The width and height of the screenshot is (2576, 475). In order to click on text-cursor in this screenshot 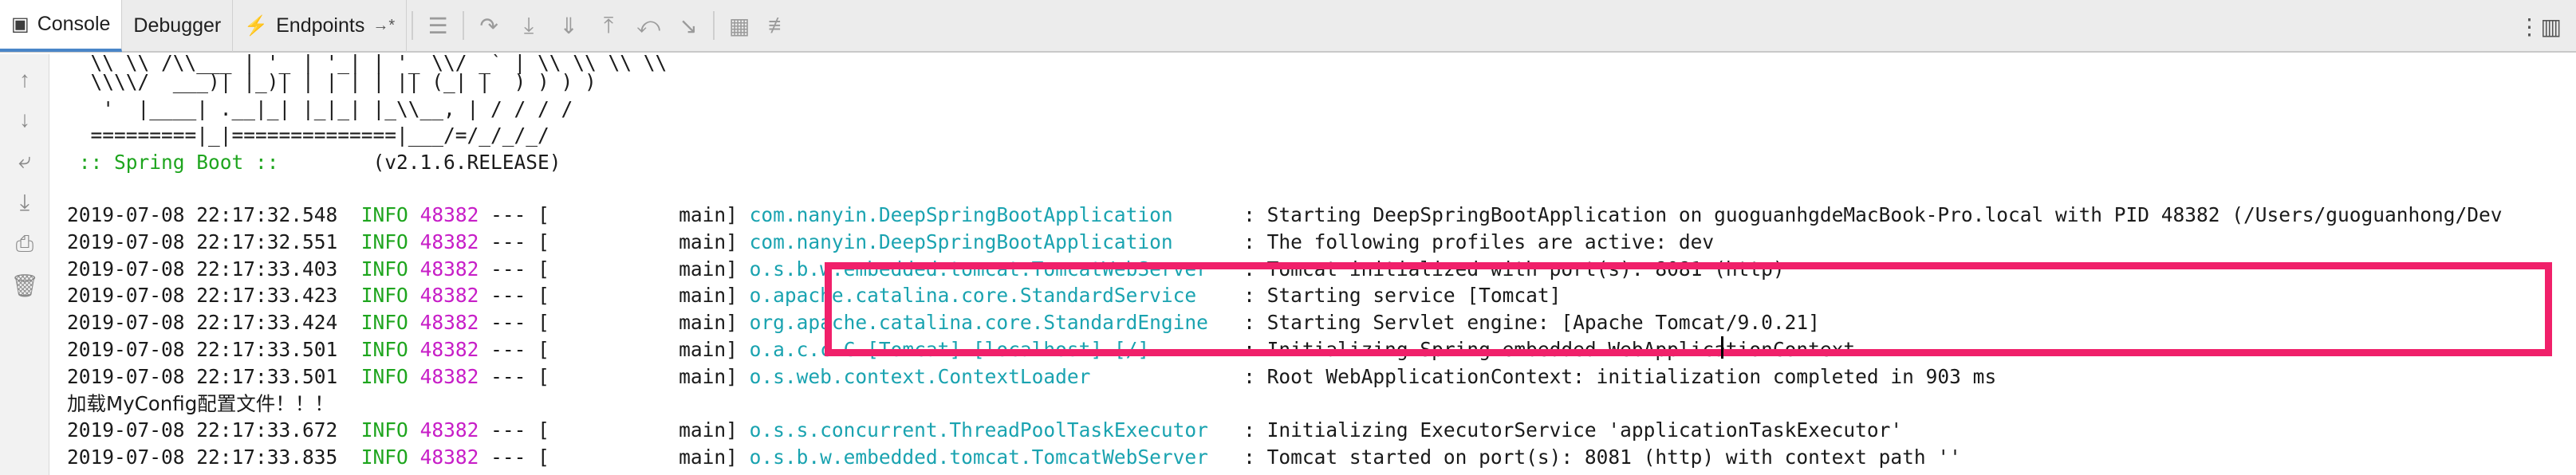, I will do `click(1722, 347)`.